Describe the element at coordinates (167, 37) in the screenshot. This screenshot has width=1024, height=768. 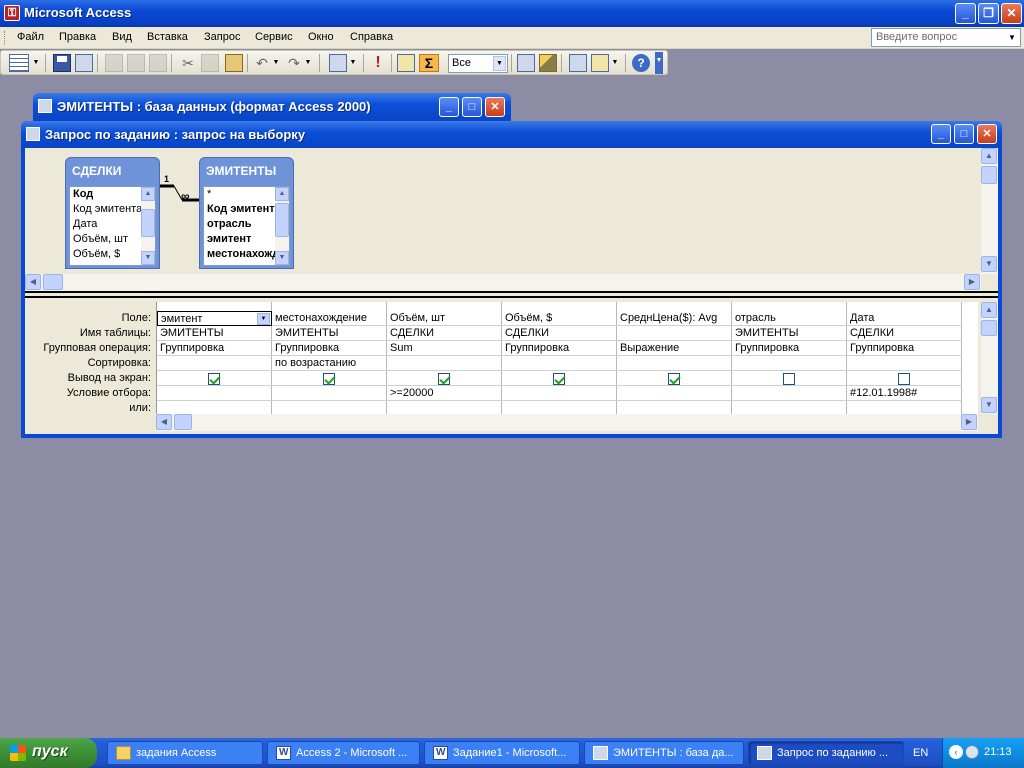
I see `menu-insert: Вставка` at that location.